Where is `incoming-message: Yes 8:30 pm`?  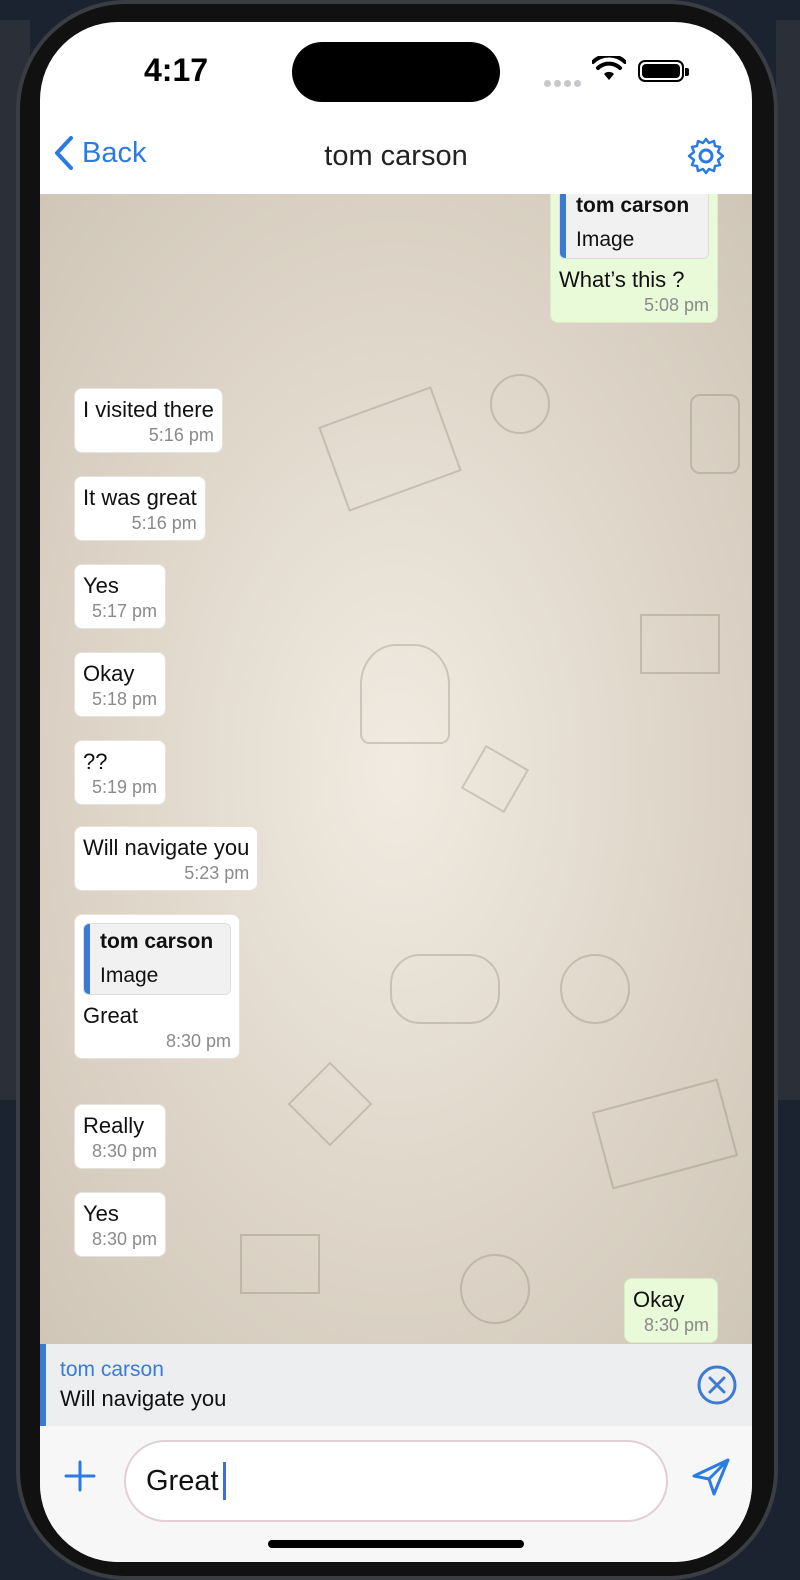 incoming-message: Yes 8:30 pm is located at coordinates (120, 1224).